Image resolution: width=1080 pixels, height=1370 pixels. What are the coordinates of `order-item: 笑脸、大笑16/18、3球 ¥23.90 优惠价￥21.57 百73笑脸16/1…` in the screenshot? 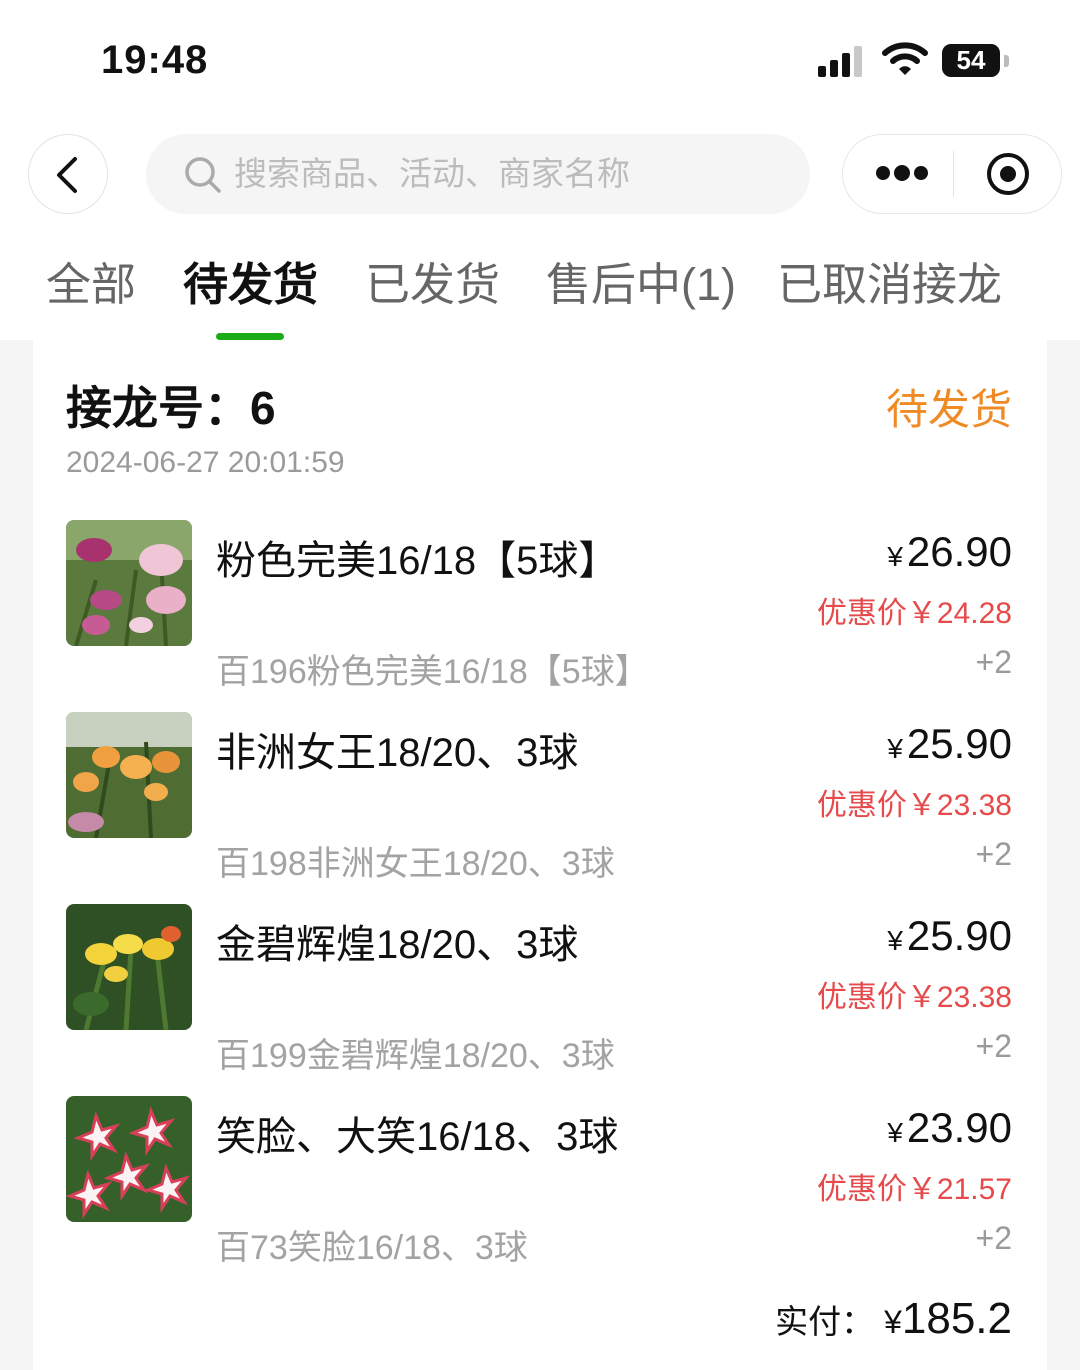 It's located at (540, 1191).